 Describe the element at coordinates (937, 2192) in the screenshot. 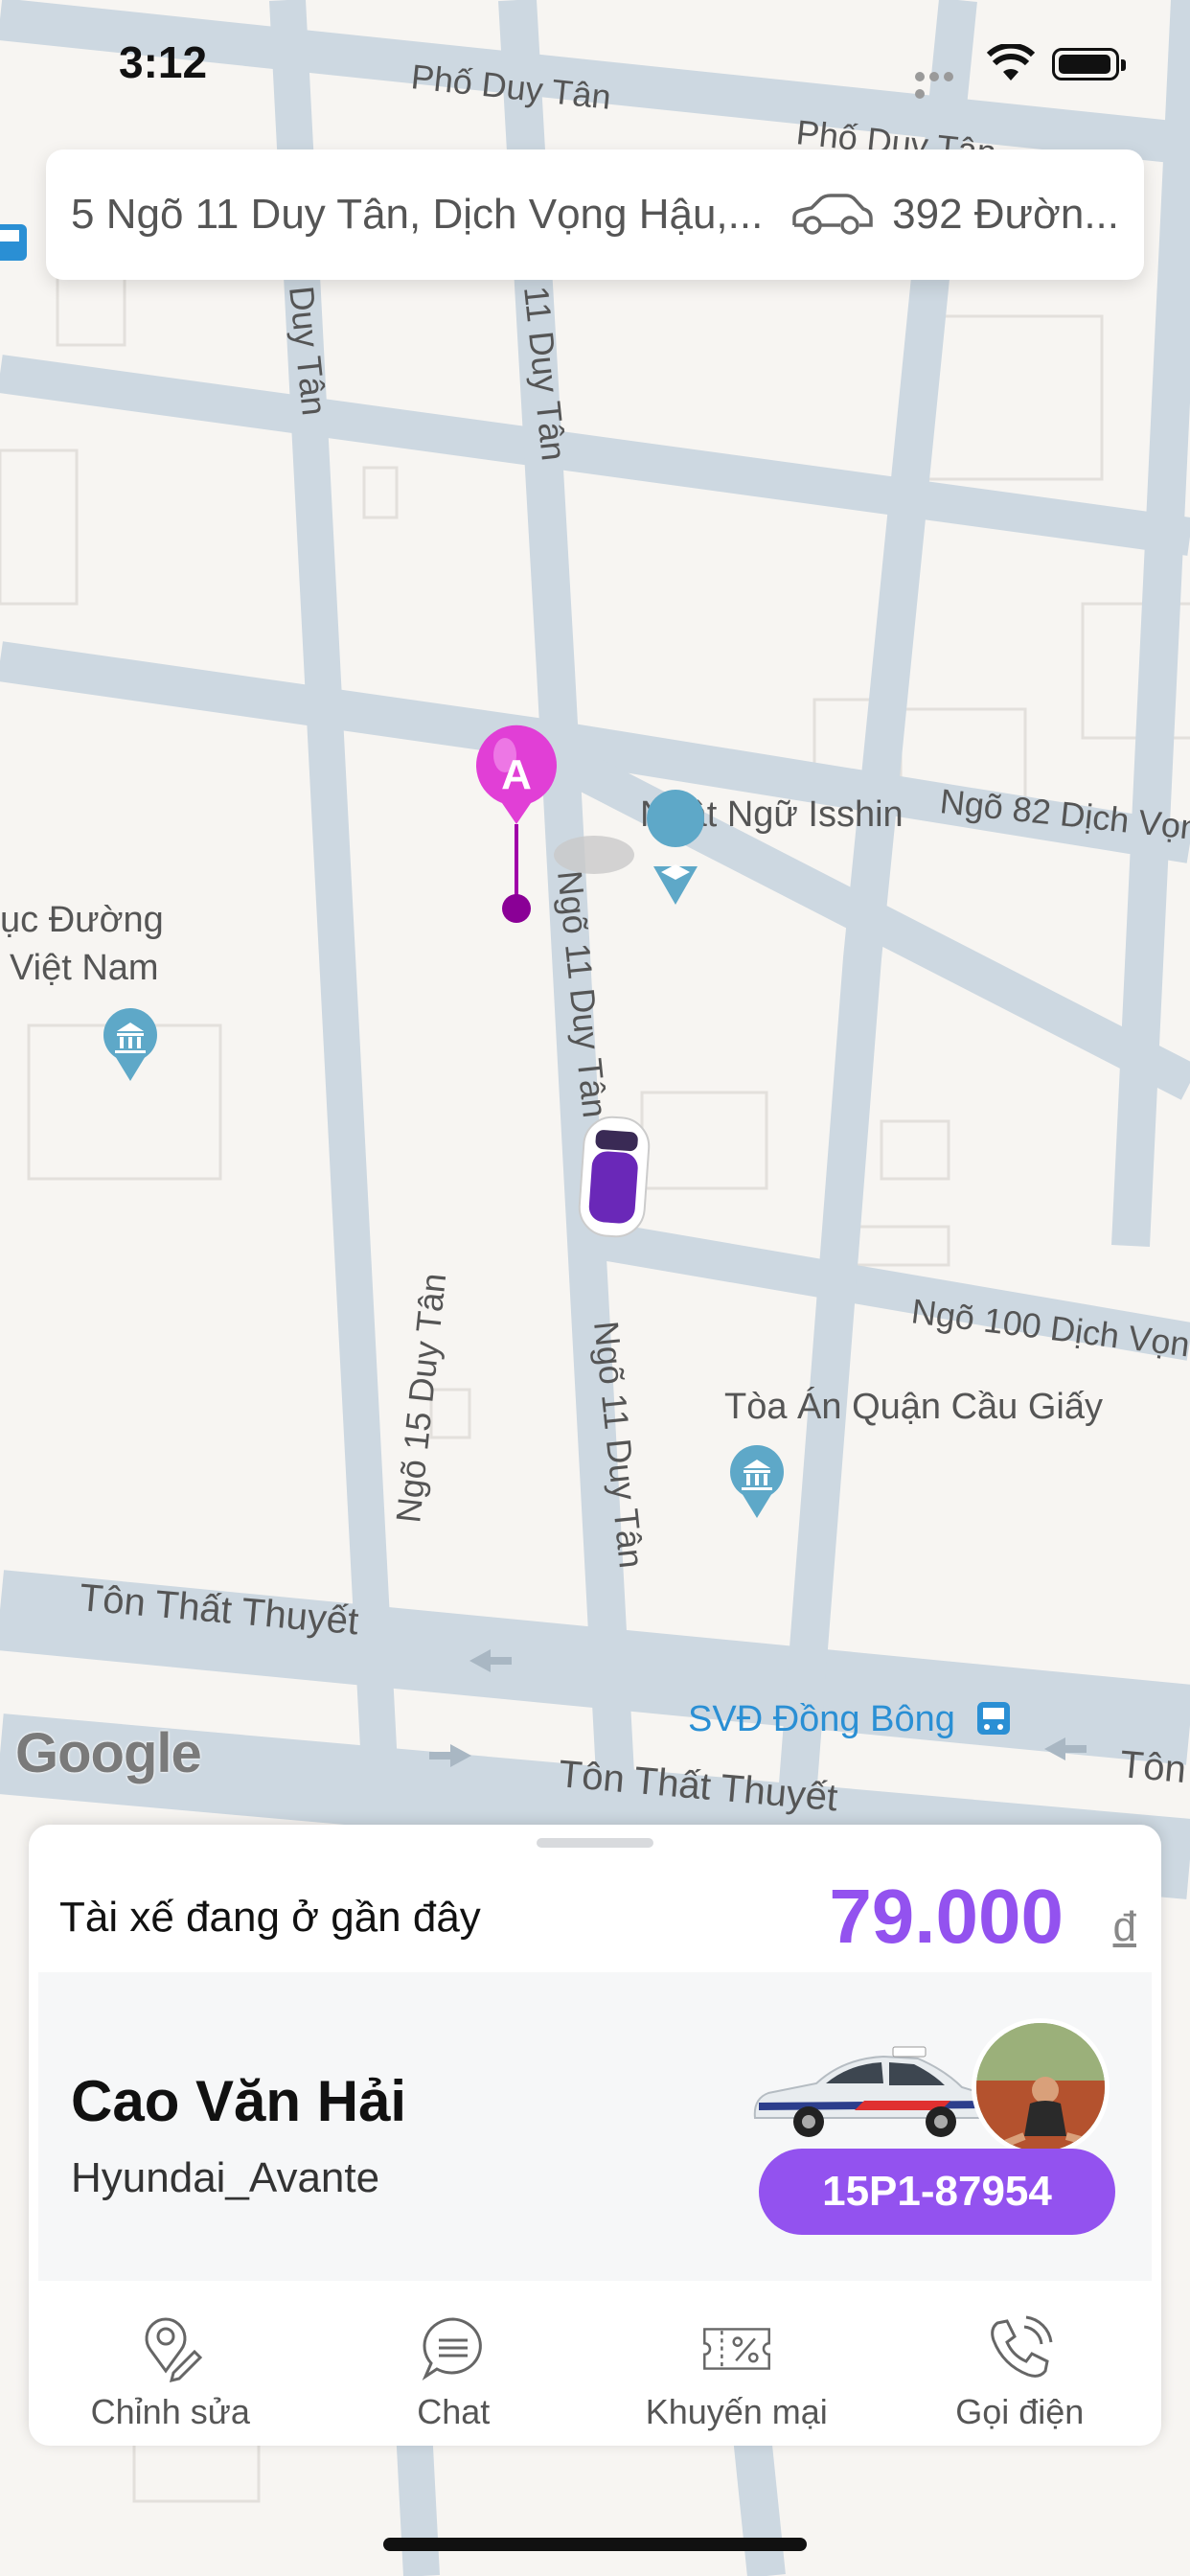

I see `license-plate-badge: 15P1-87954` at that location.